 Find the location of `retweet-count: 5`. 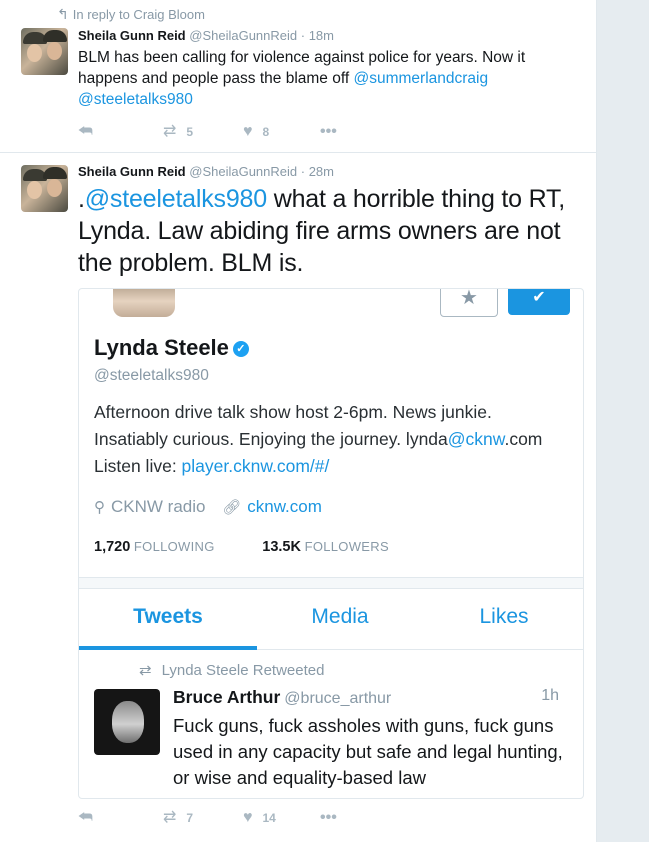

retweet-count: 5 is located at coordinates (190, 132).